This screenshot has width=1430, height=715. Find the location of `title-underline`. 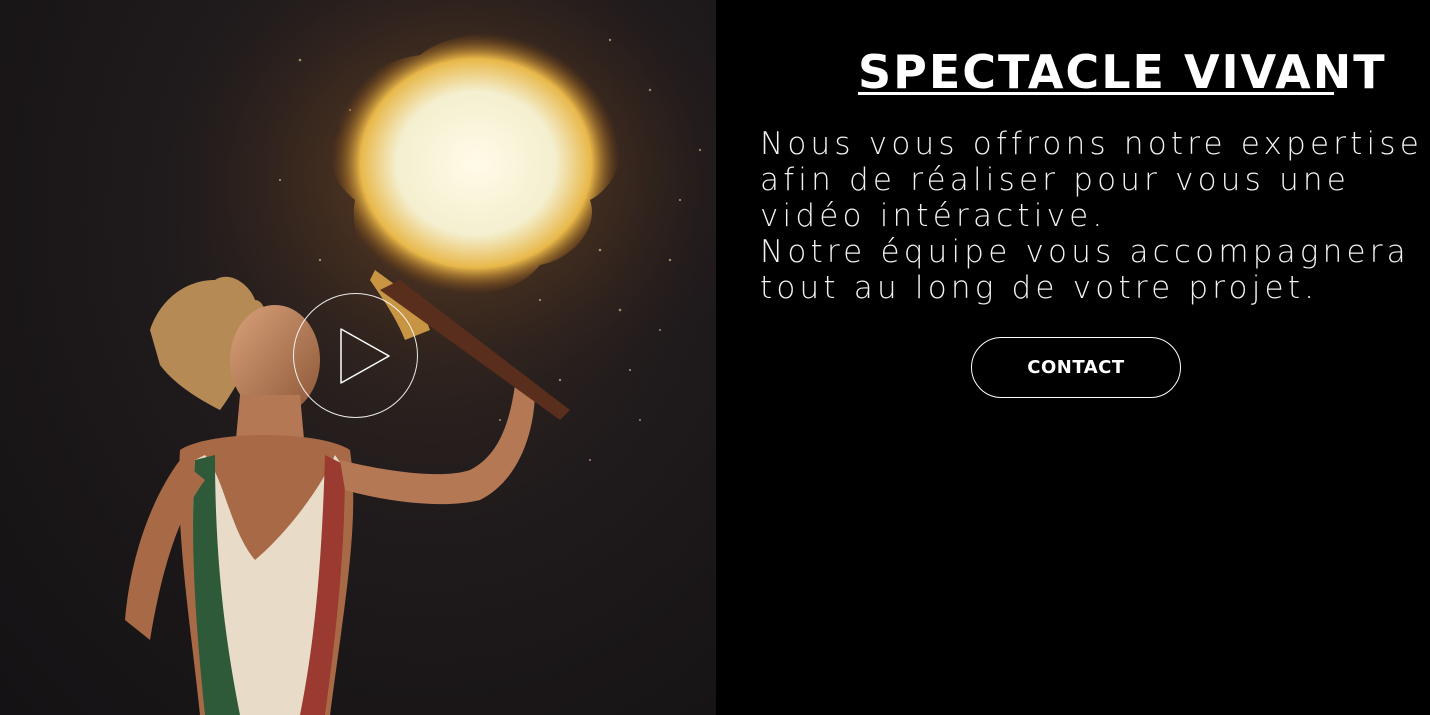

title-underline is located at coordinates (1096, 93).